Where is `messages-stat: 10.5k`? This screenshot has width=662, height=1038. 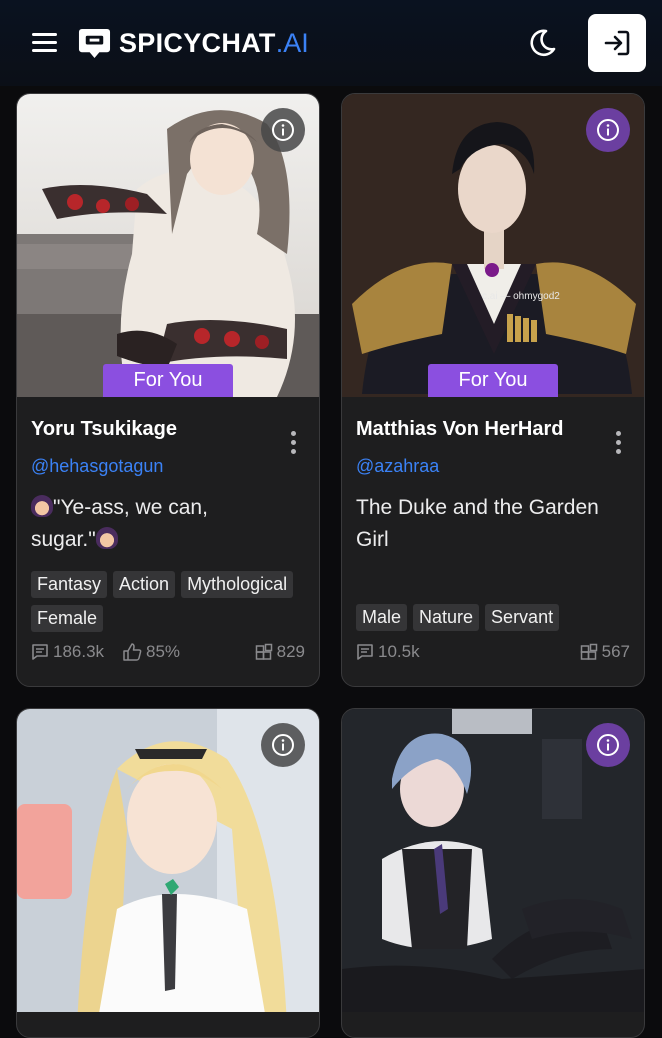
messages-stat: 10.5k is located at coordinates (388, 652).